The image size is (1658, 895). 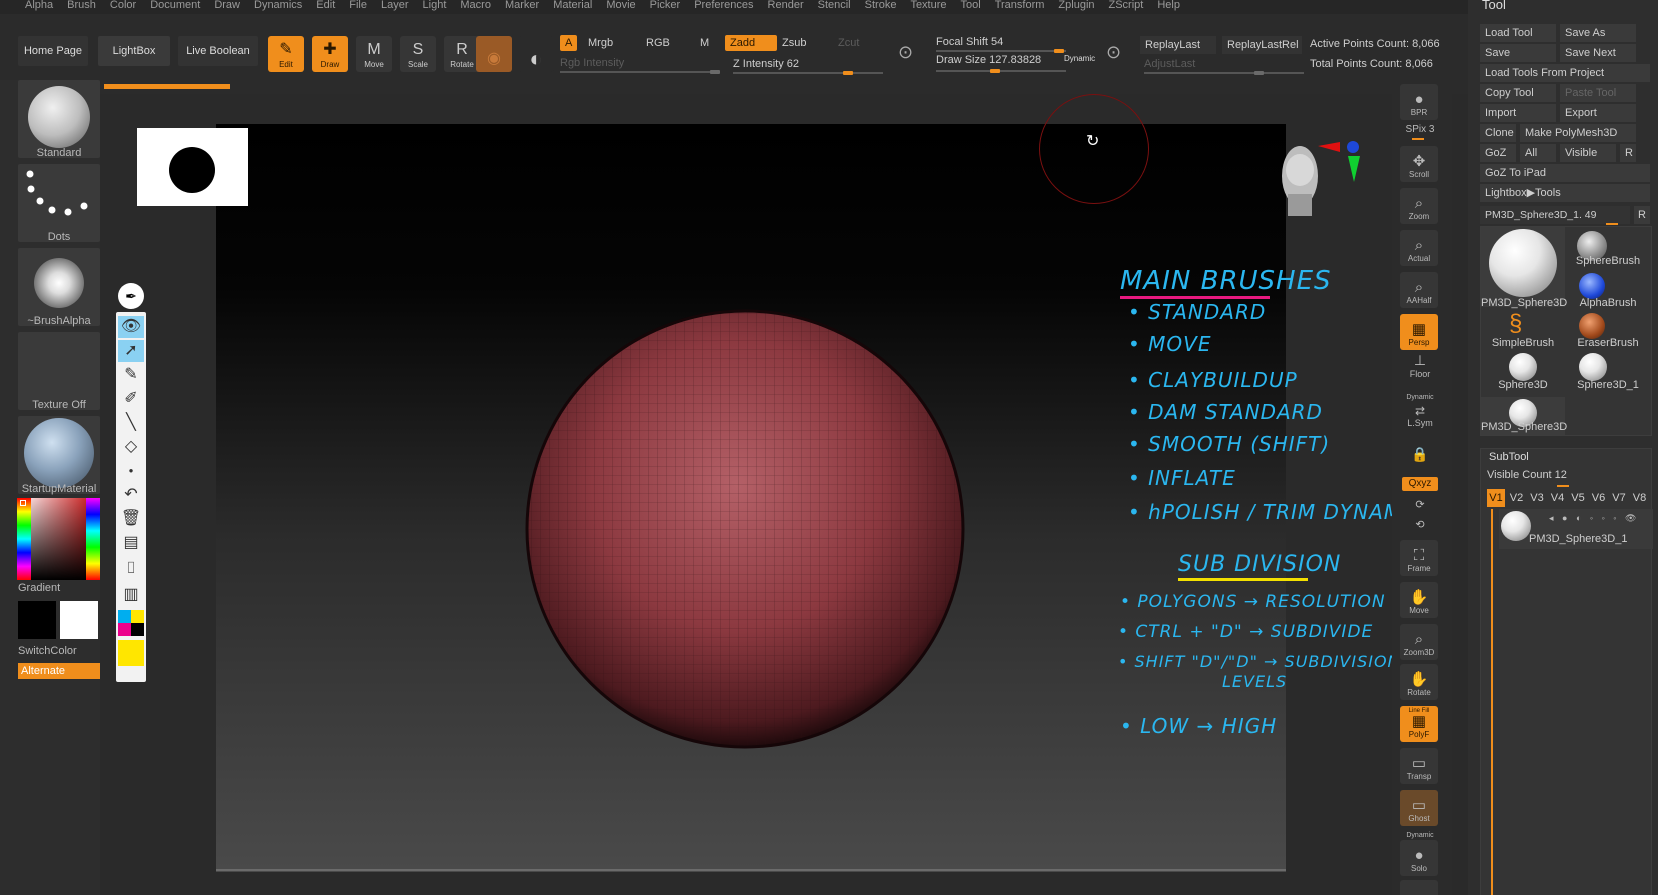 I want to click on scale-button: S Scale, so click(x=418, y=54).